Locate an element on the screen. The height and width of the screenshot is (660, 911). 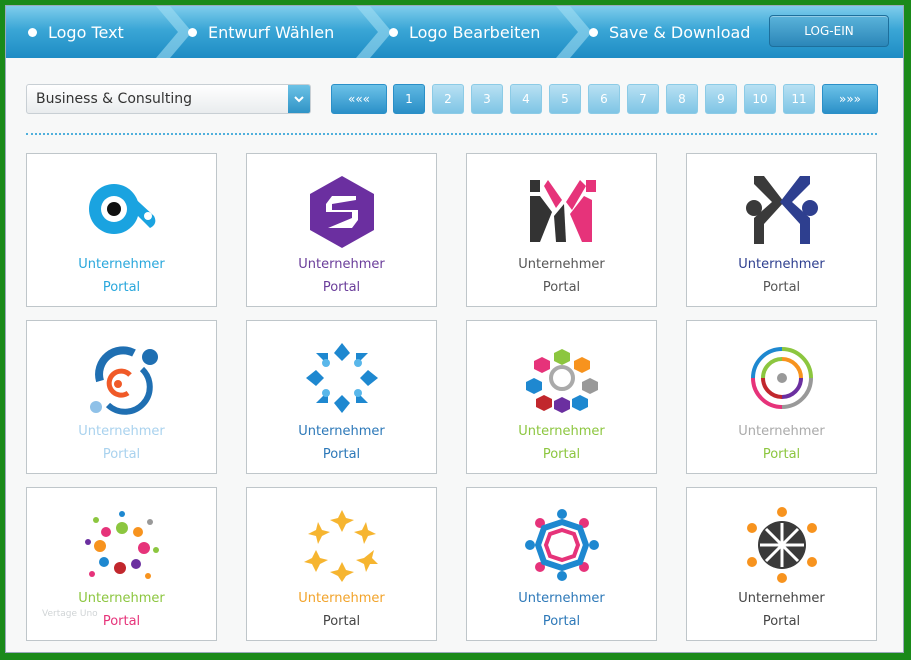
page-4-button: 4 is located at coordinates (526, 99).